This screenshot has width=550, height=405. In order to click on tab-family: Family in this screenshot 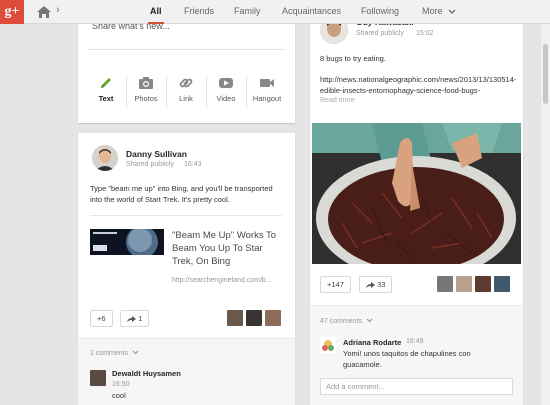, I will do `click(247, 11)`.